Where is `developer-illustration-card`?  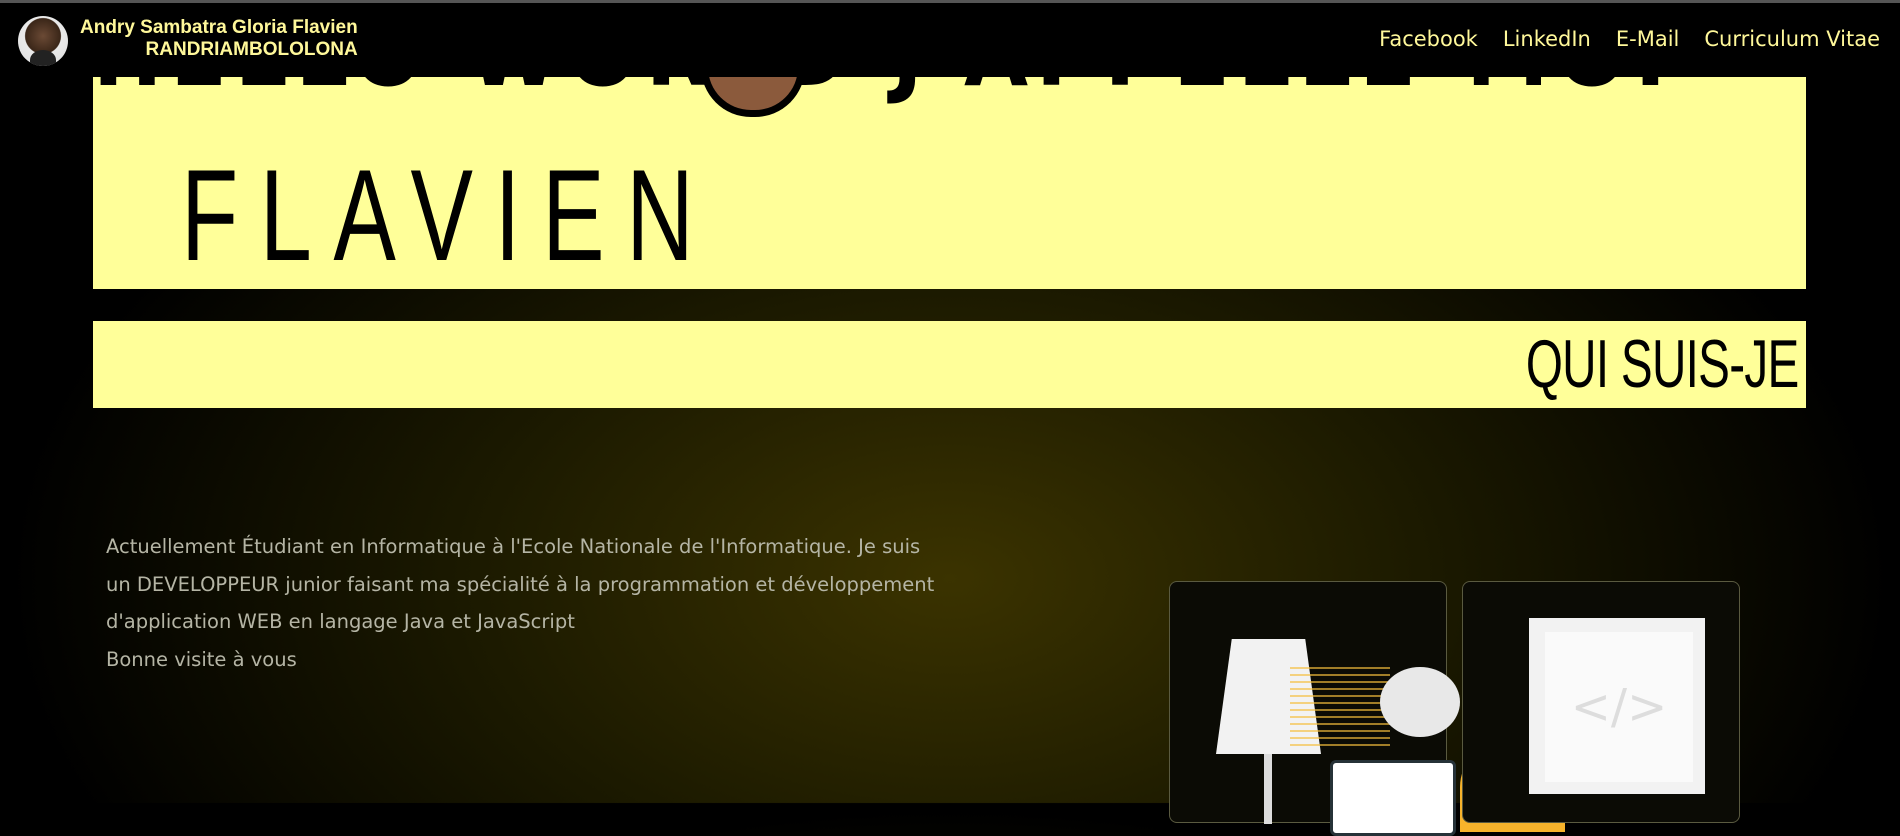
developer-illustration-card is located at coordinates (1367, 708).